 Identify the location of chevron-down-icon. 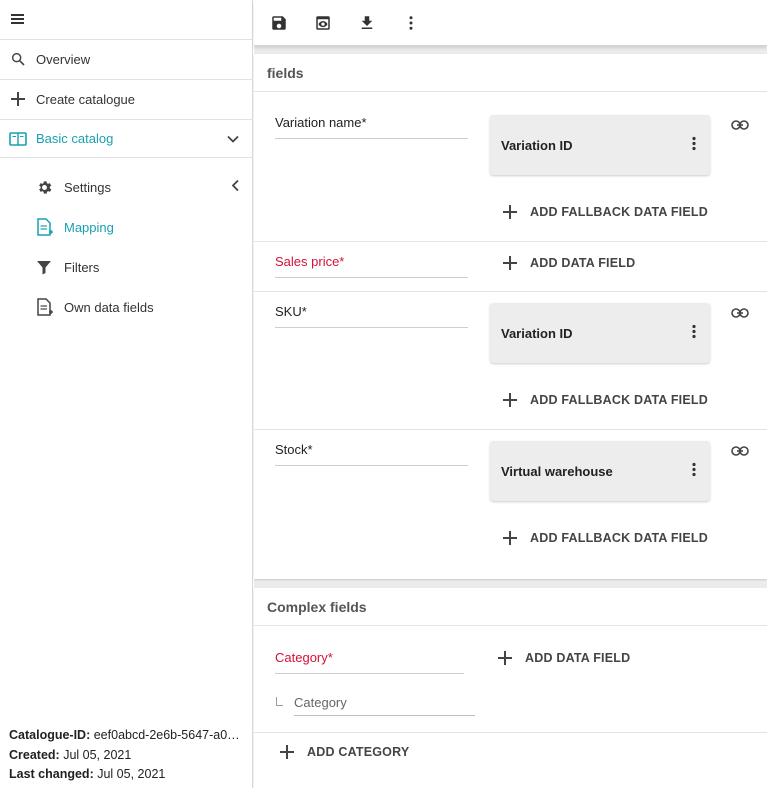
(233, 138).